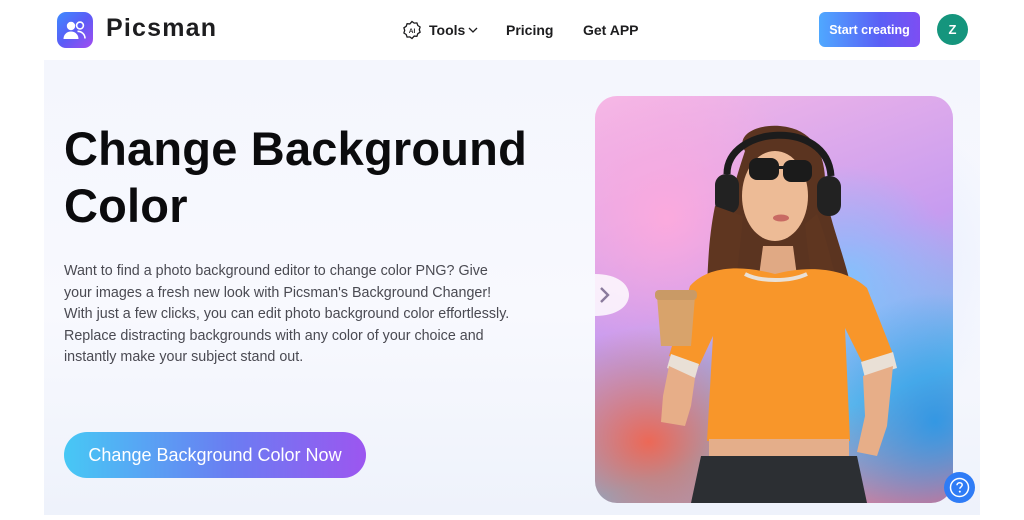 The image size is (1024, 520). Describe the element at coordinates (447, 30) in the screenshot. I see `nav-tools-label: Tools` at that location.